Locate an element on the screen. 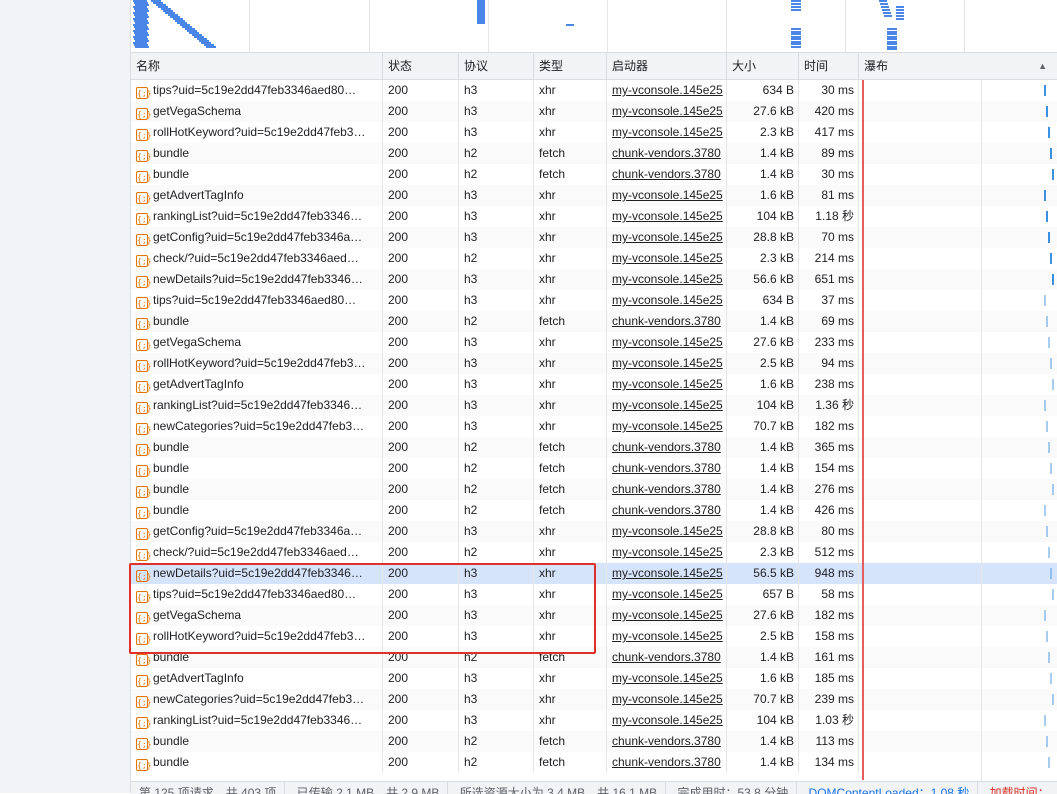  sort-ascending-icon: ▲ is located at coordinates (1042, 66).